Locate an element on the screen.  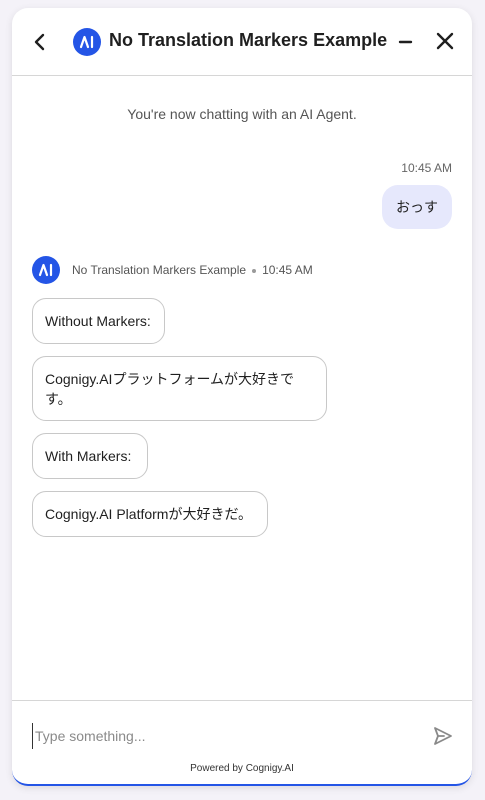
close-icon is located at coordinates (445, 41).